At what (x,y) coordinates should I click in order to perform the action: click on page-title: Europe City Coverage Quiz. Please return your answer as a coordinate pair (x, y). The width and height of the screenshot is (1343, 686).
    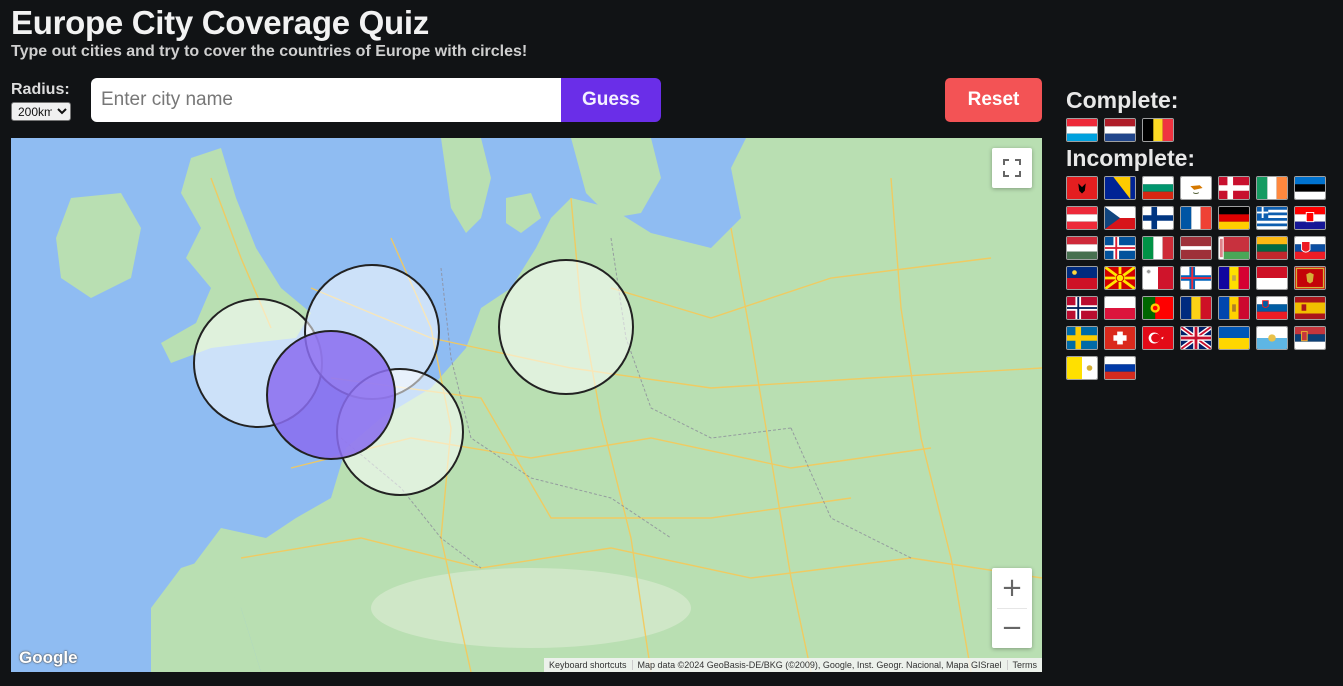
    Looking at the image, I should click on (220, 22).